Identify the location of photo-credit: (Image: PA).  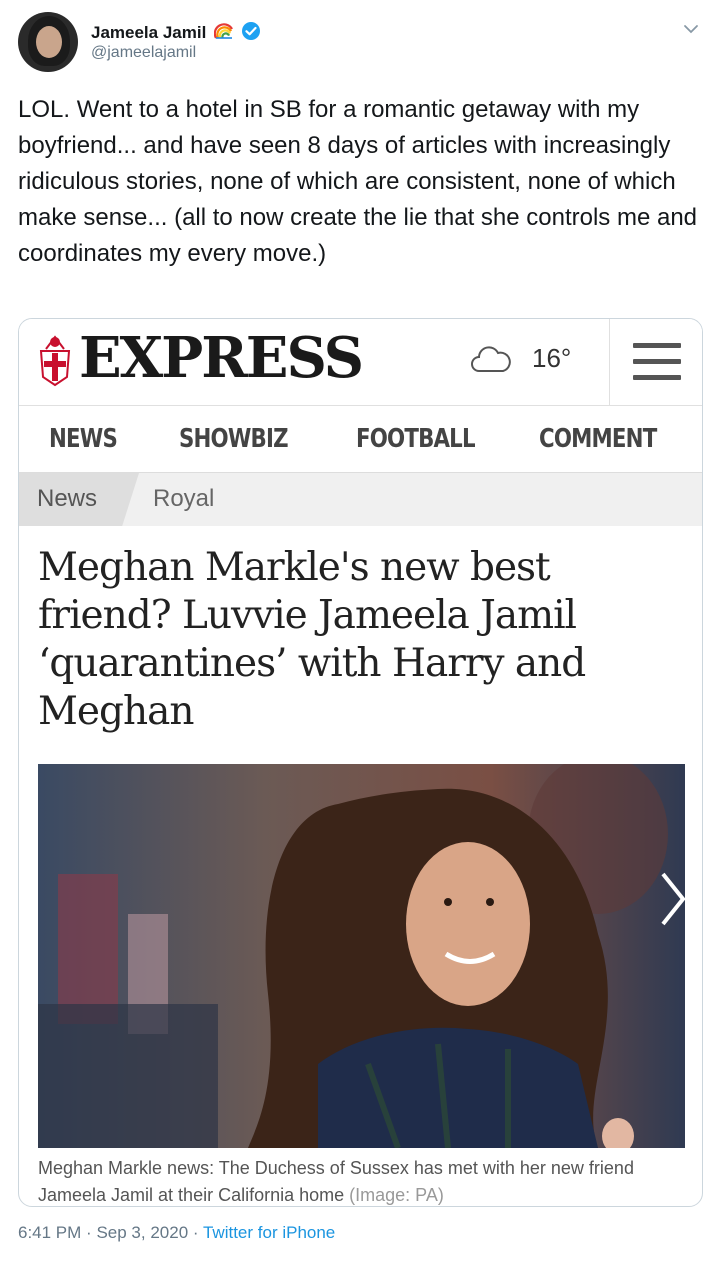
(396, 1195).